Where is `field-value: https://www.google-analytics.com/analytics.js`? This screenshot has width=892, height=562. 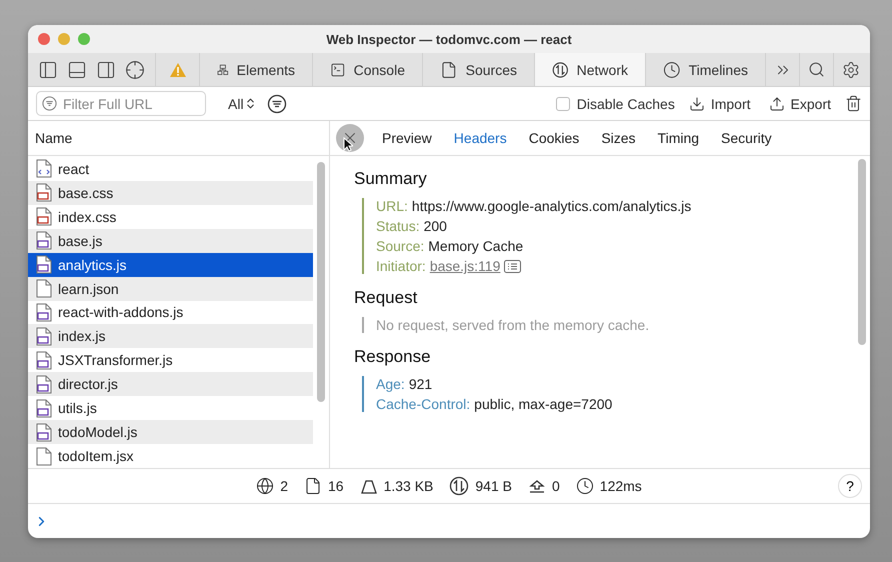 field-value: https://www.google-analytics.com/analytics.js is located at coordinates (552, 206).